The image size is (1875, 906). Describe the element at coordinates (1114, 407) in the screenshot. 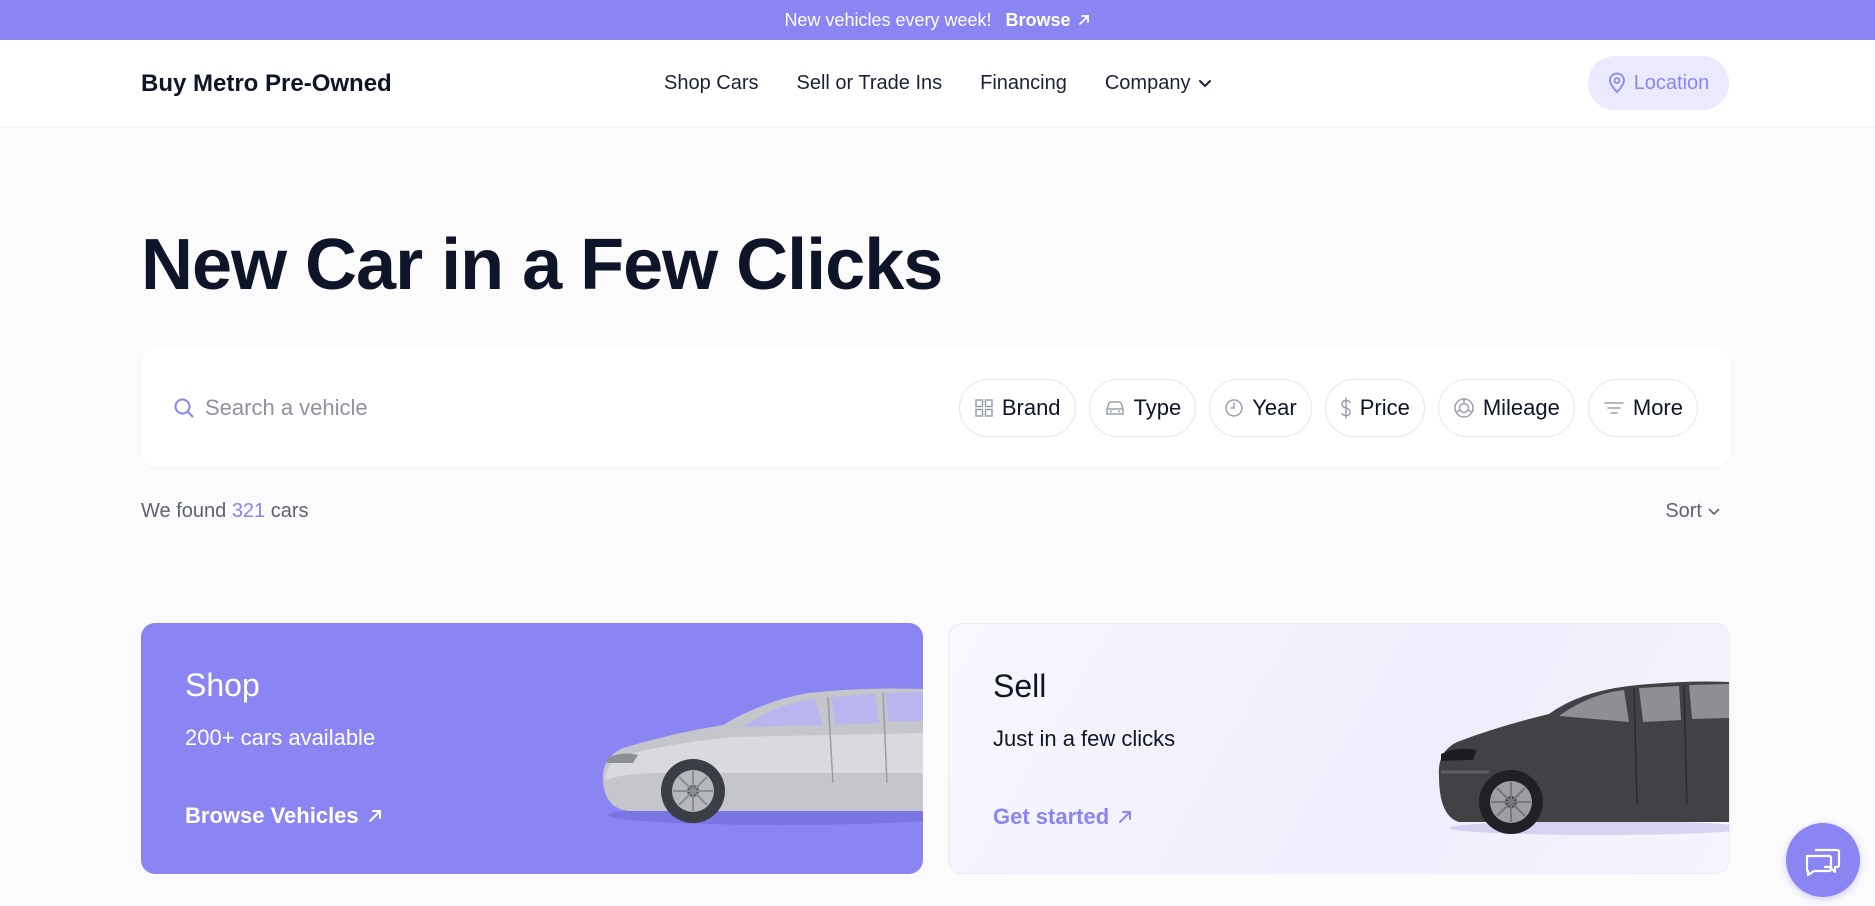

I see `car-icon` at that location.